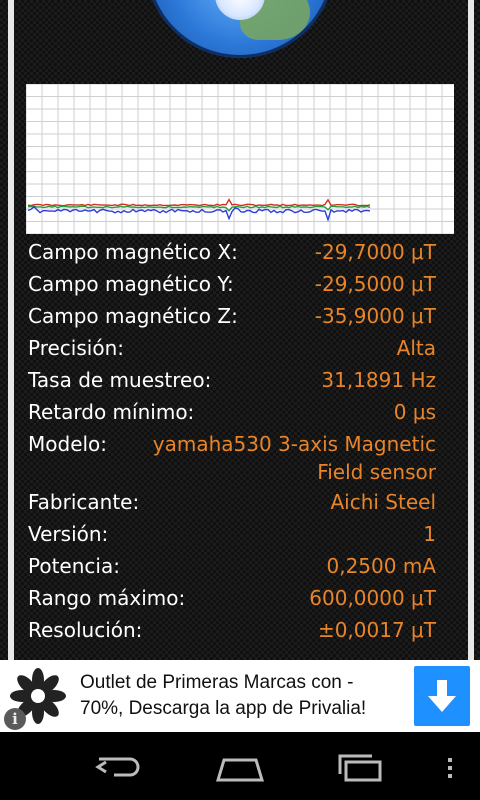 Image resolution: width=480 pixels, height=800 pixels. I want to click on value-precision: Alta, so click(416, 348).